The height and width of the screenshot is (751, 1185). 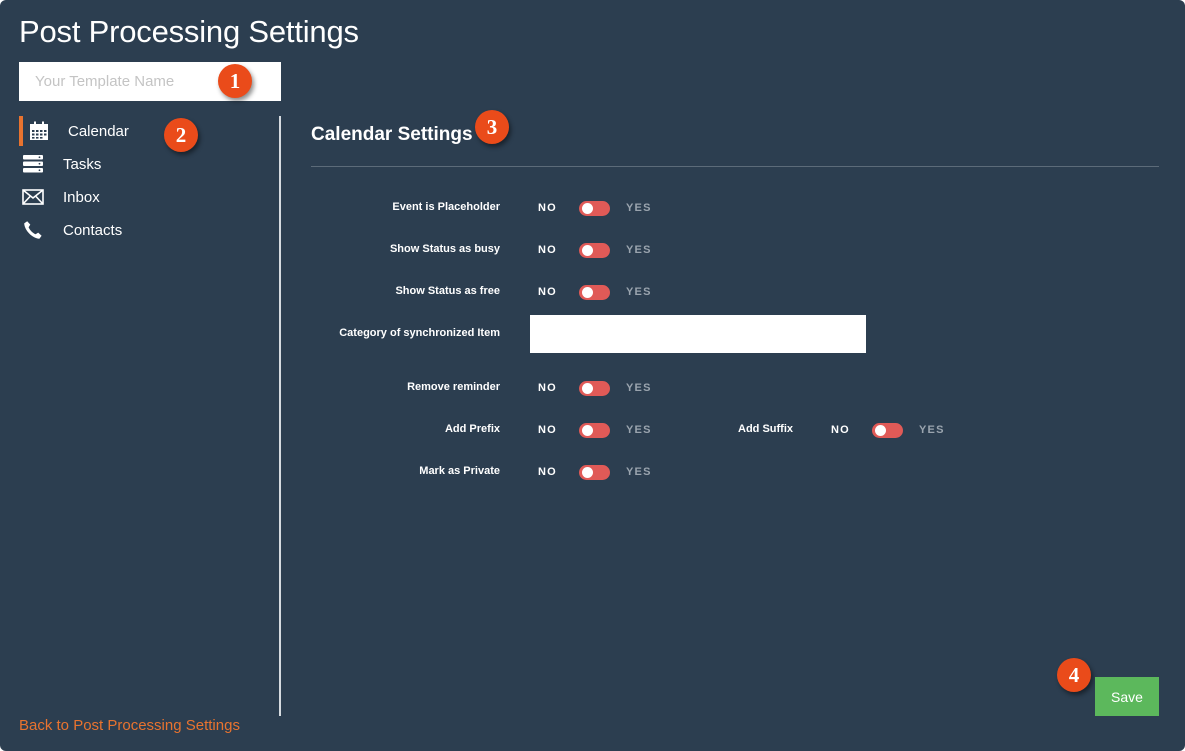 What do you see at coordinates (698, 334) in the screenshot?
I see `category-input` at bounding box center [698, 334].